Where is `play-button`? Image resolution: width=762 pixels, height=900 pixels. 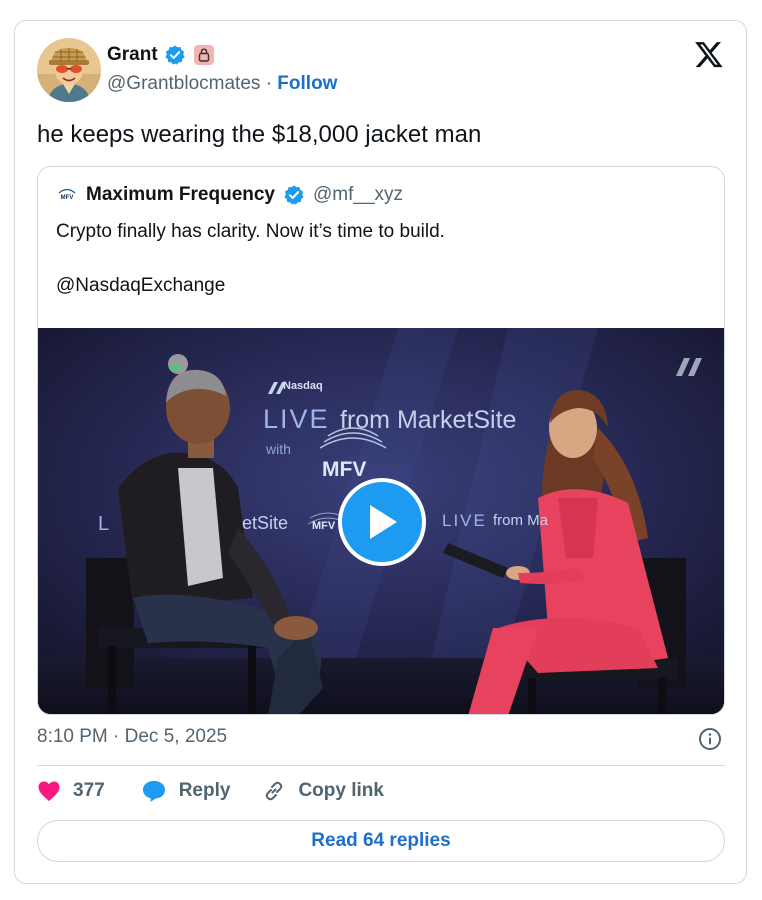
play-button is located at coordinates (382, 522).